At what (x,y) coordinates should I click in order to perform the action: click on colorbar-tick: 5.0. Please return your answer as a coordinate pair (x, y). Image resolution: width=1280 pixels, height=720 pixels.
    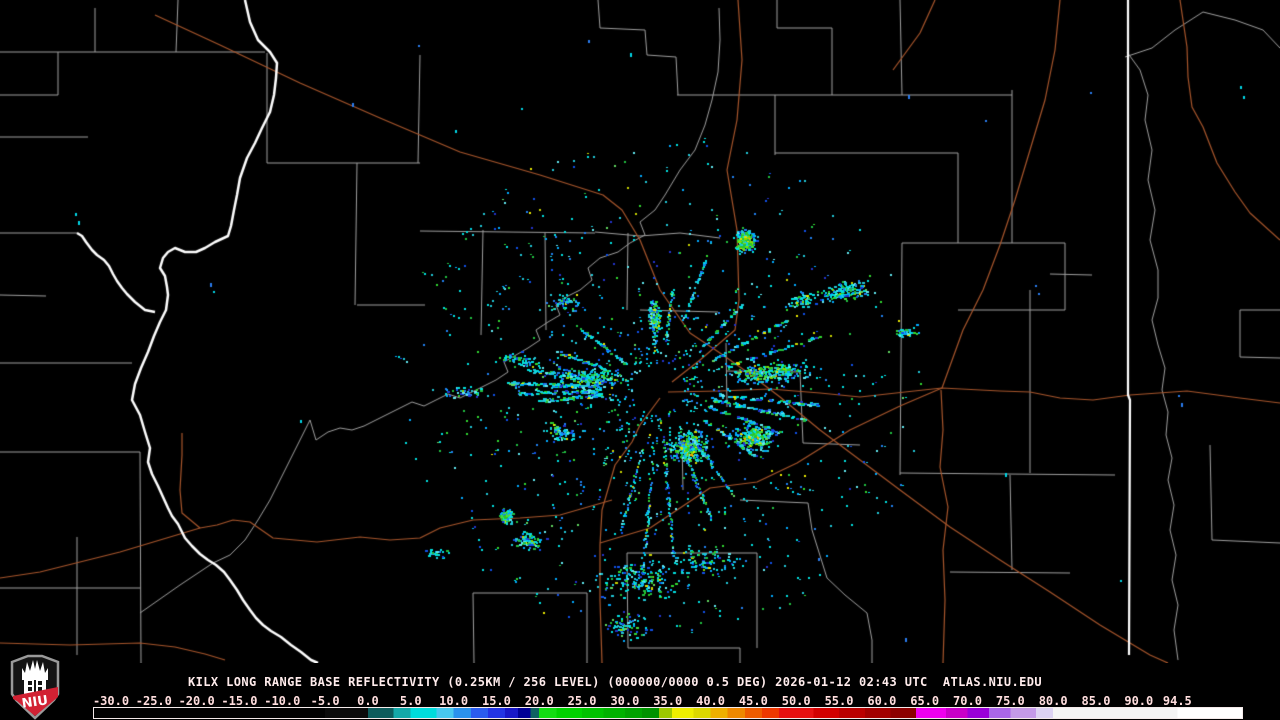
    Looking at the image, I should click on (410, 701).